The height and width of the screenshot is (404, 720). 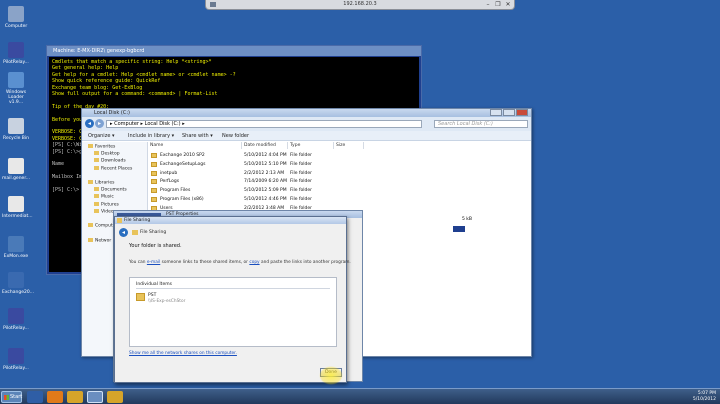 I want to click on nav-item-label: Favorites, so click(x=105, y=147).